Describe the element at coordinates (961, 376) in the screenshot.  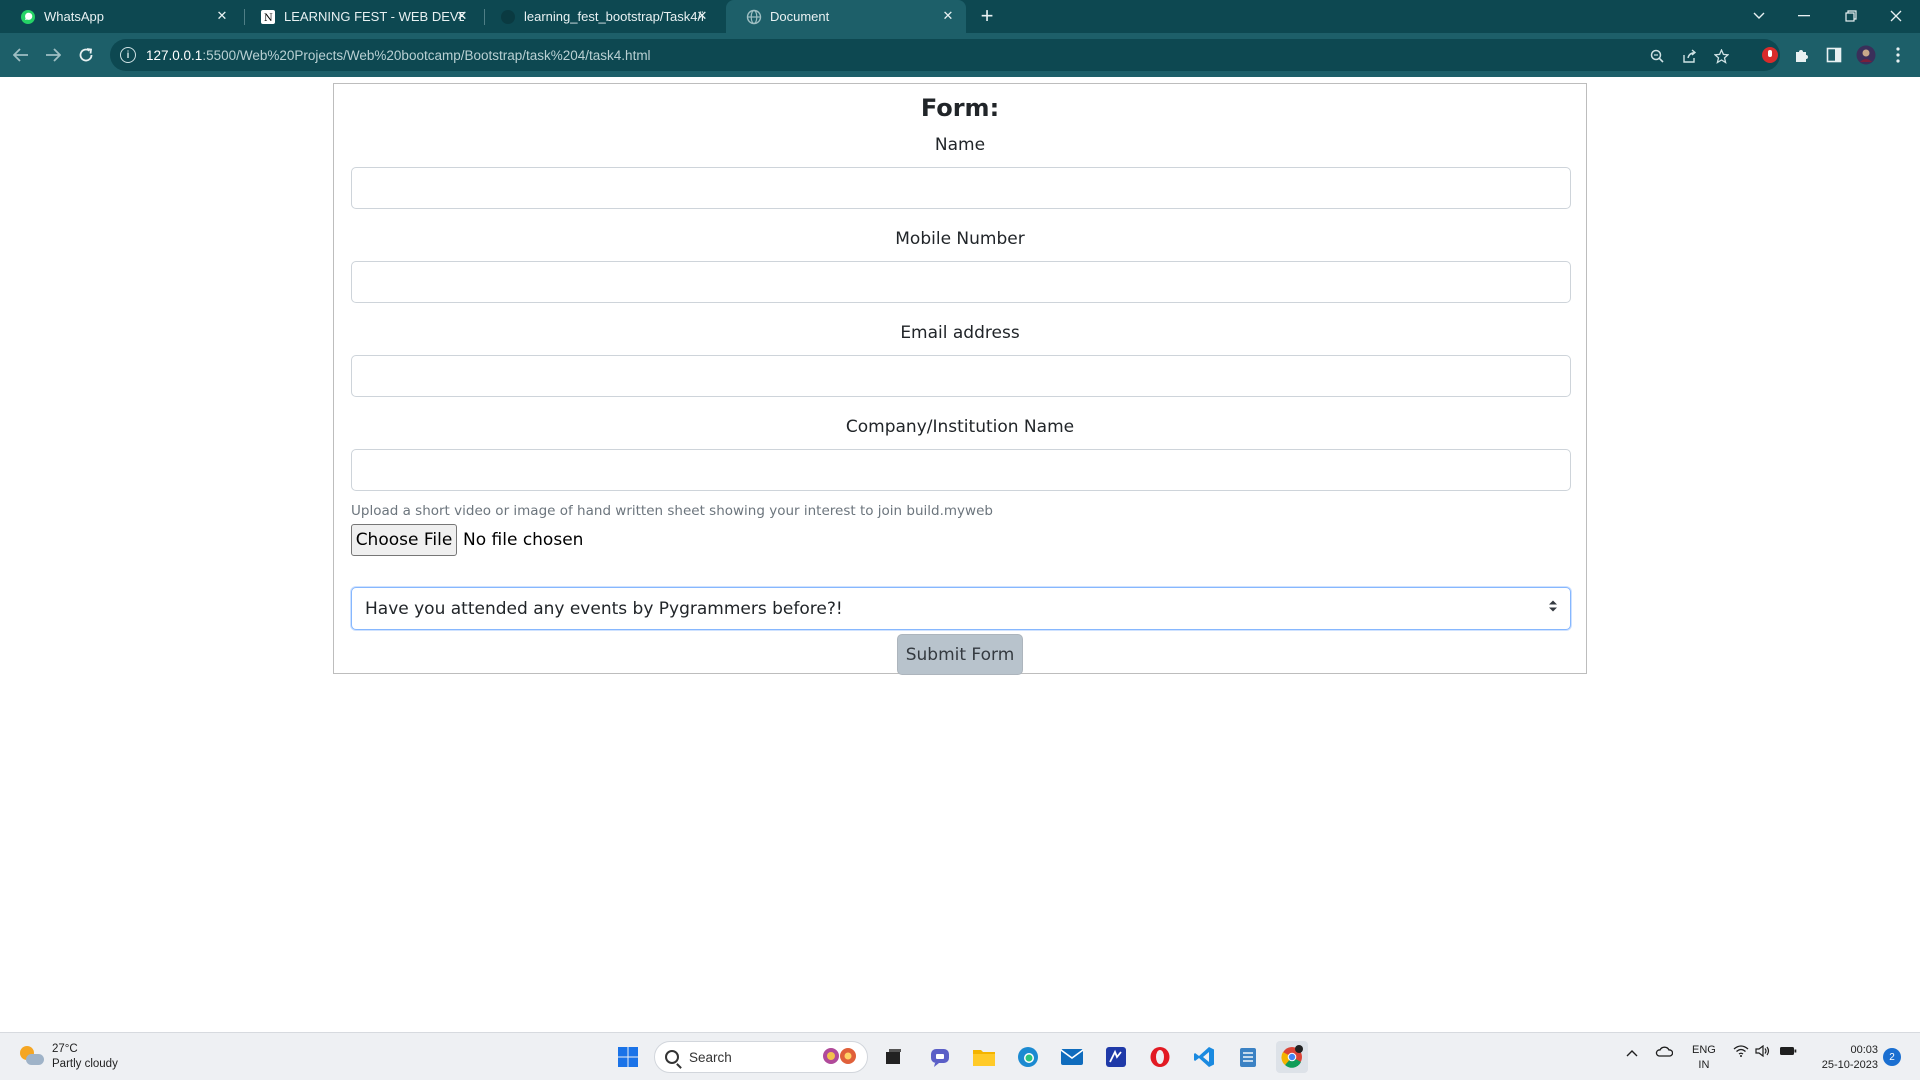
I see `email-input` at that location.